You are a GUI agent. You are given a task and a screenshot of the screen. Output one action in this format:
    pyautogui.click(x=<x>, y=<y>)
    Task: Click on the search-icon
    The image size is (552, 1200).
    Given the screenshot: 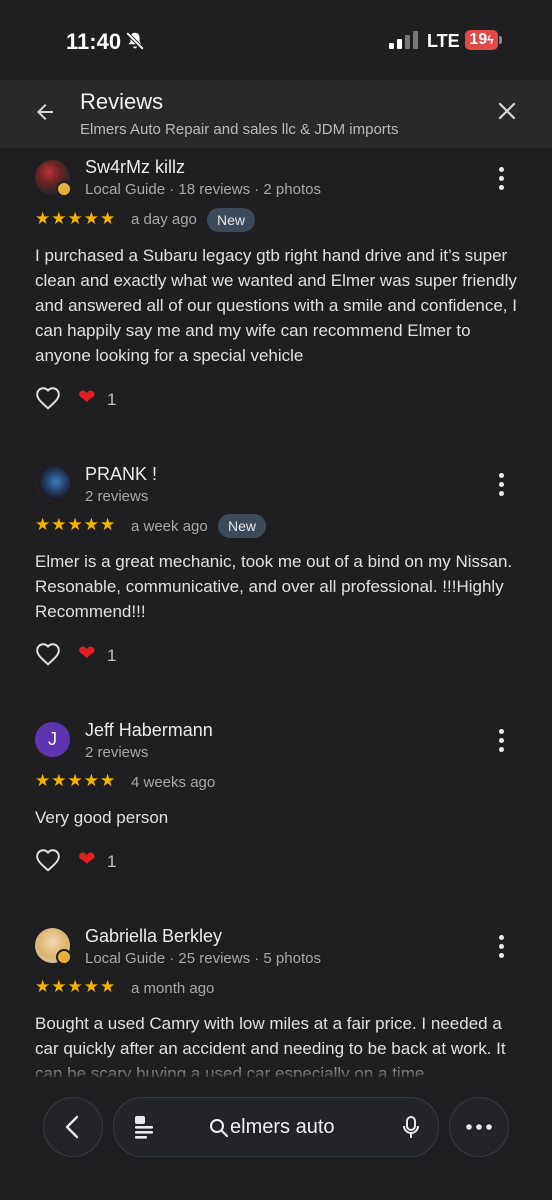 What is the action you would take?
    pyautogui.click(x=219, y=1128)
    